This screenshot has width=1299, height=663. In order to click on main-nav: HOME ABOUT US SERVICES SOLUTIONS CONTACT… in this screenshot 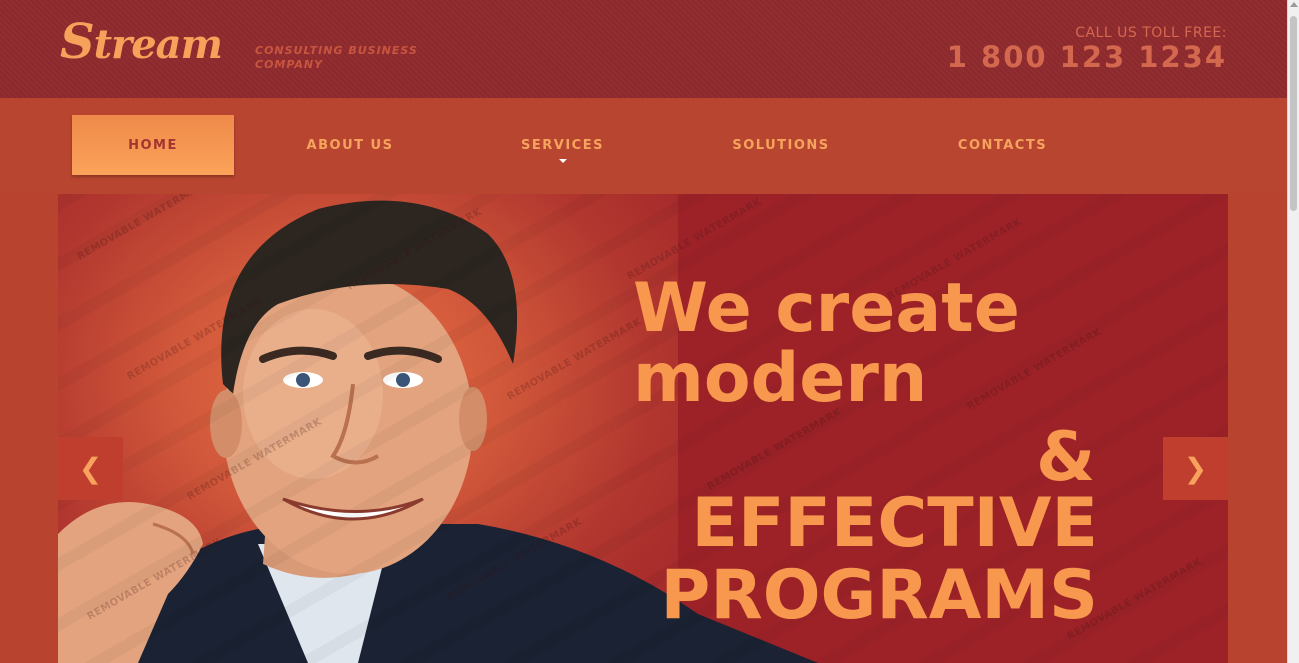, I will do `click(643, 146)`.